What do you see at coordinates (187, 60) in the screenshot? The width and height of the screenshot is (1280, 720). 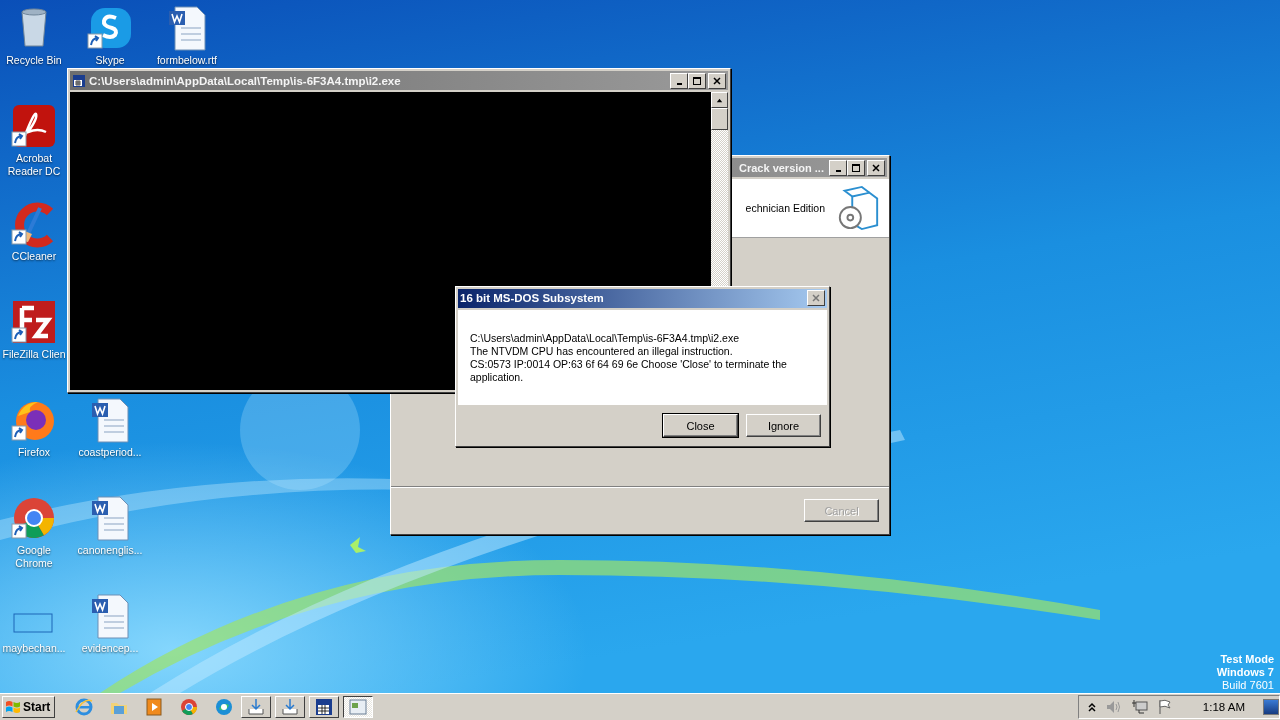 I see `icon-label: formbelow.rtf` at bounding box center [187, 60].